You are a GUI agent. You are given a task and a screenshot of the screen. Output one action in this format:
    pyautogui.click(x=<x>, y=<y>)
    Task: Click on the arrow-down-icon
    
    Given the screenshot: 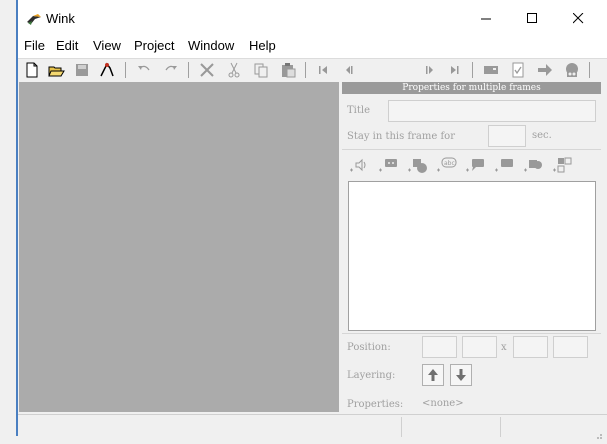 What is the action you would take?
    pyautogui.click(x=461, y=375)
    